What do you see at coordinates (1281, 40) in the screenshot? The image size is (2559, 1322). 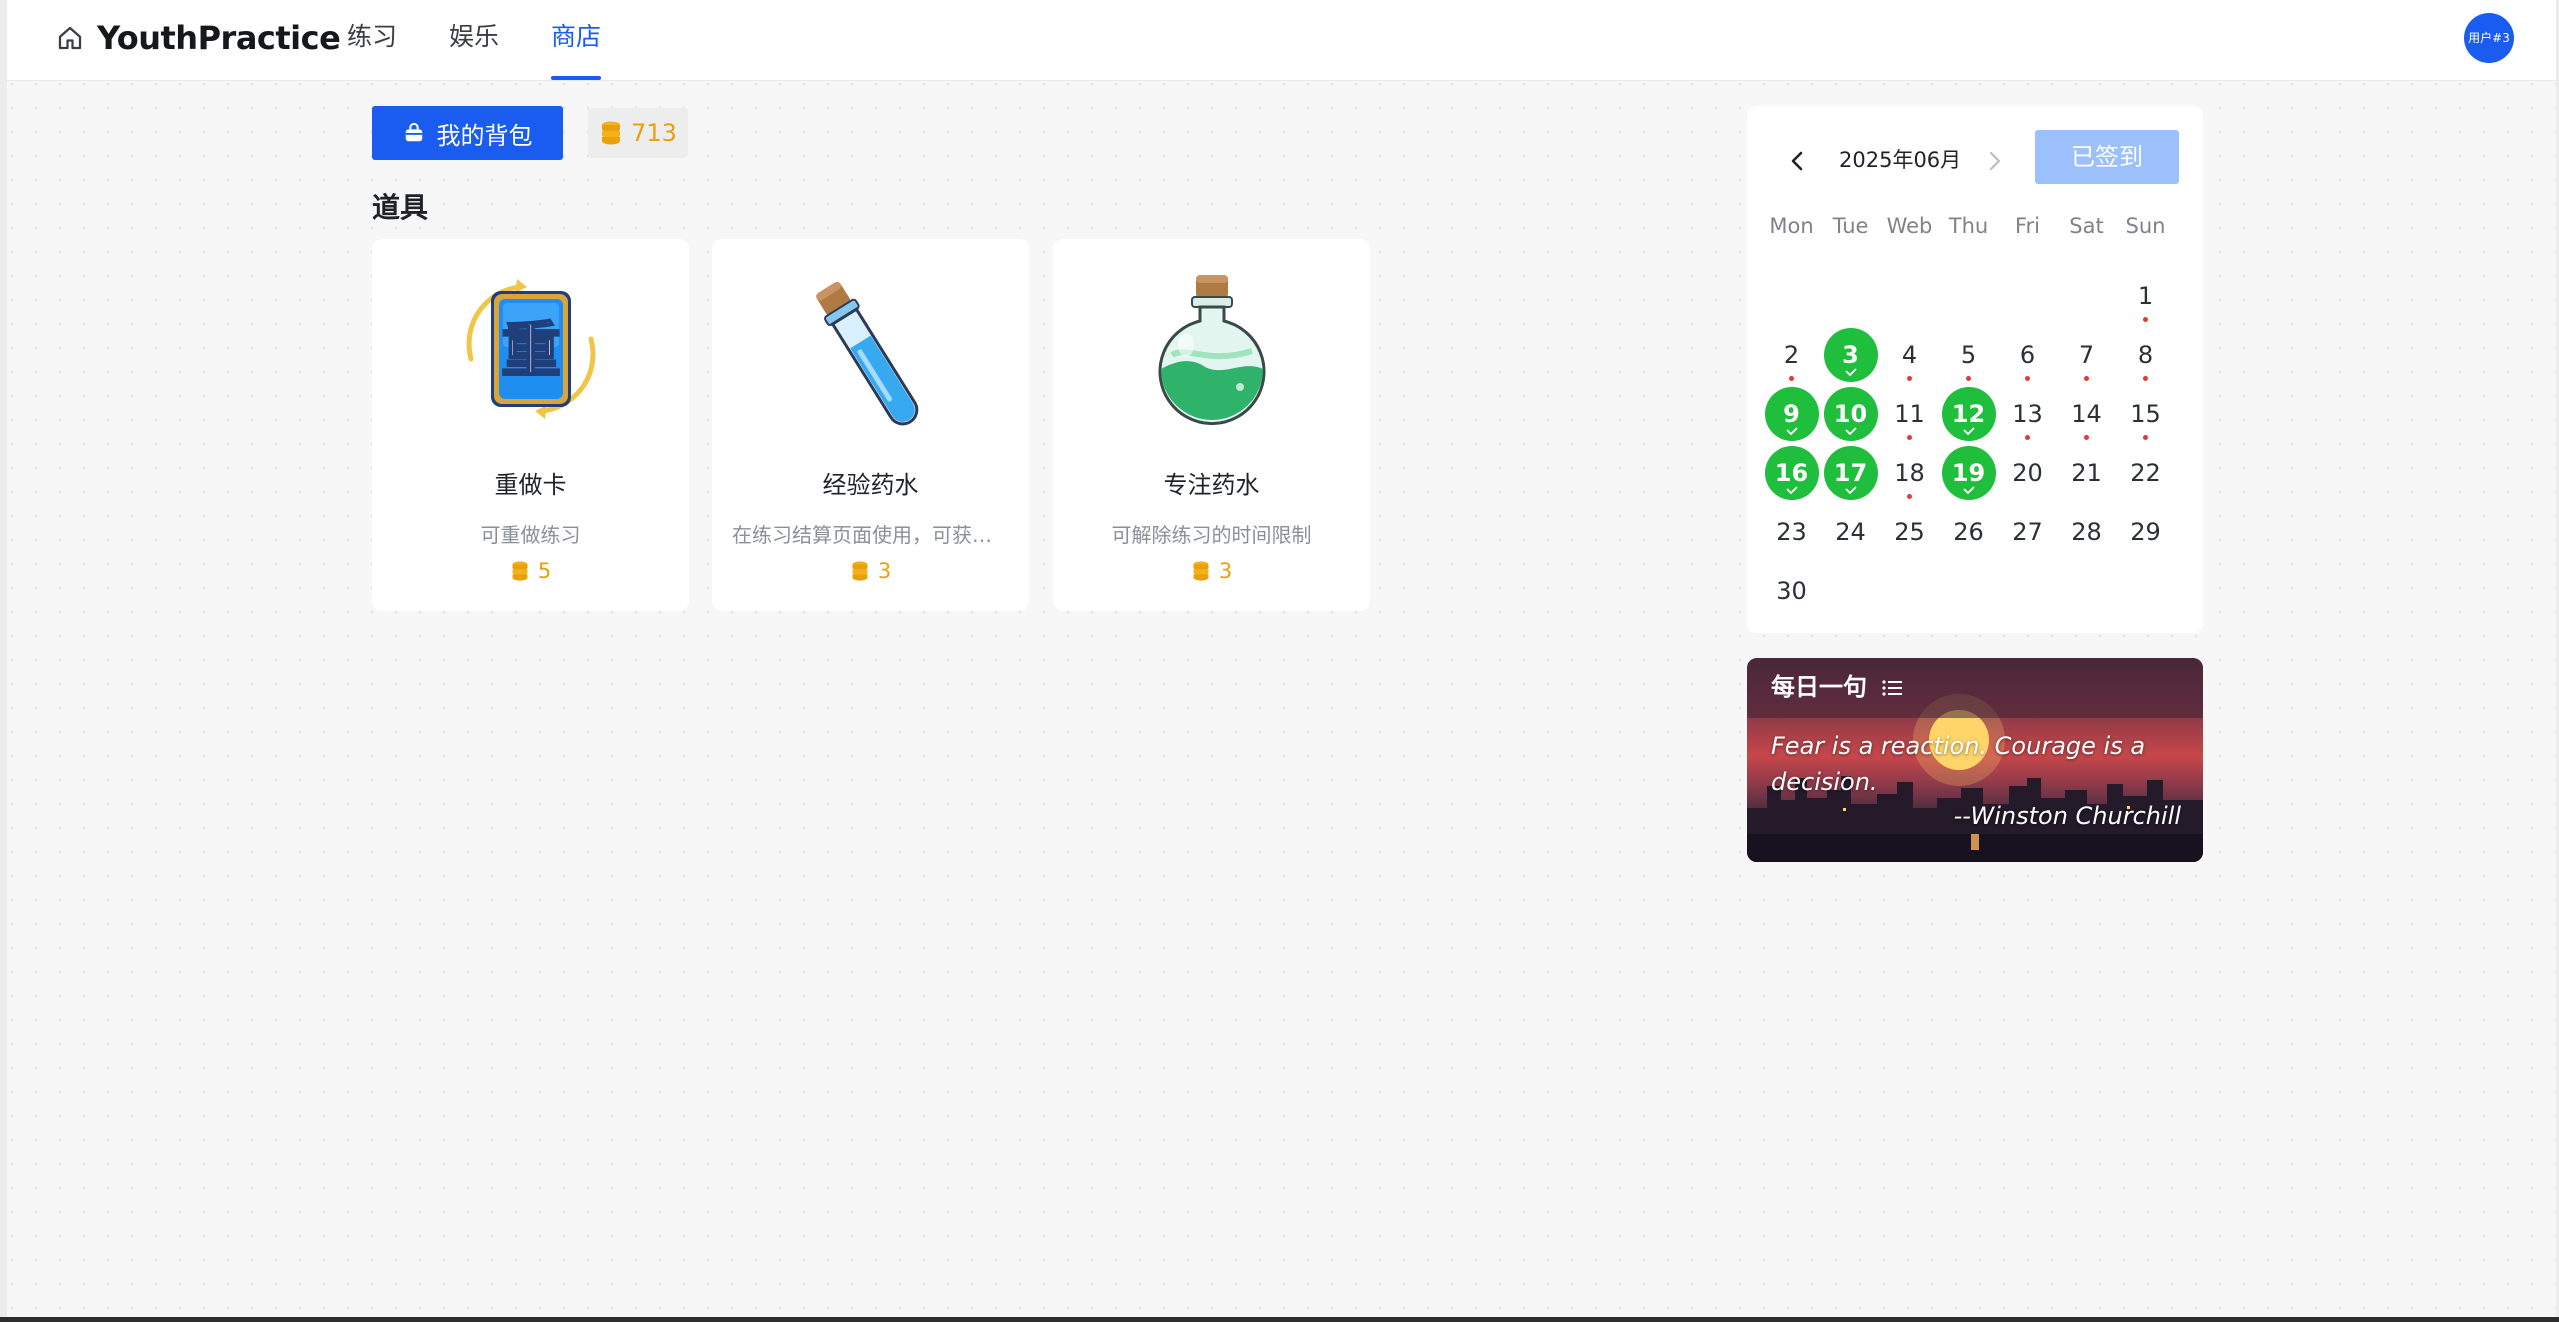 I see `top-header: YouthPractice 练习 娱乐 商店 用户#3` at bounding box center [1281, 40].